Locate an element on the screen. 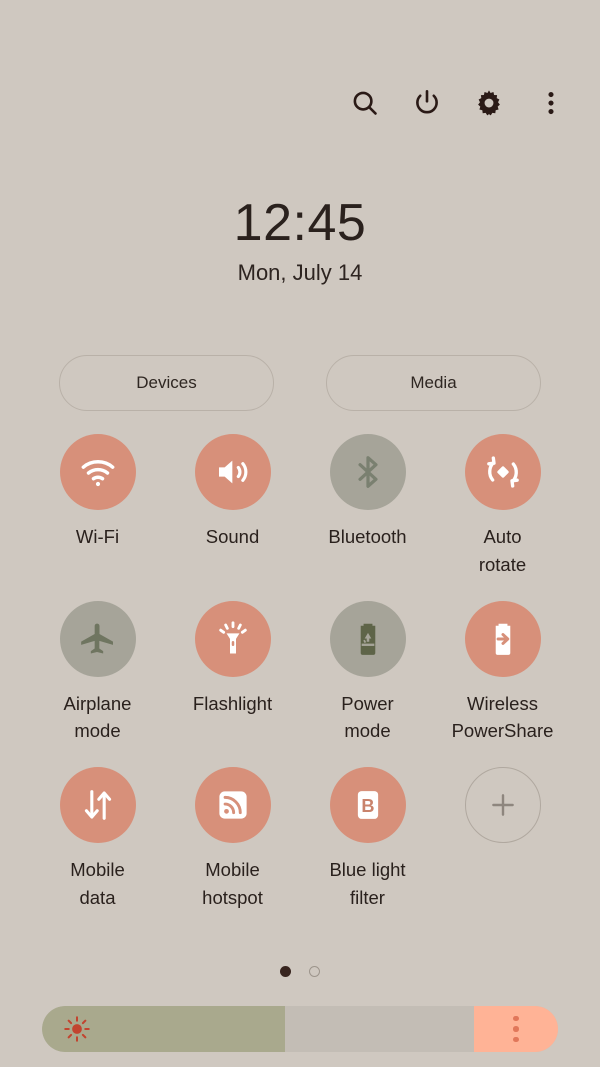 The width and height of the screenshot is (600, 1067). tile-auto-rotate: Auto rotate is located at coordinates (502, 506).